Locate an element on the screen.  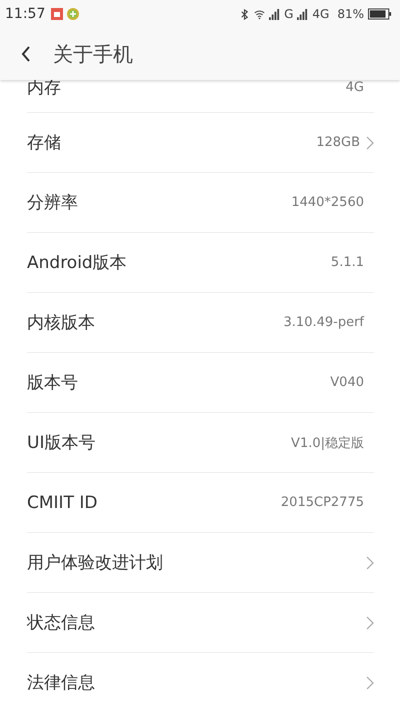
row-label: 版本号 is located at coordinates (52, 383).